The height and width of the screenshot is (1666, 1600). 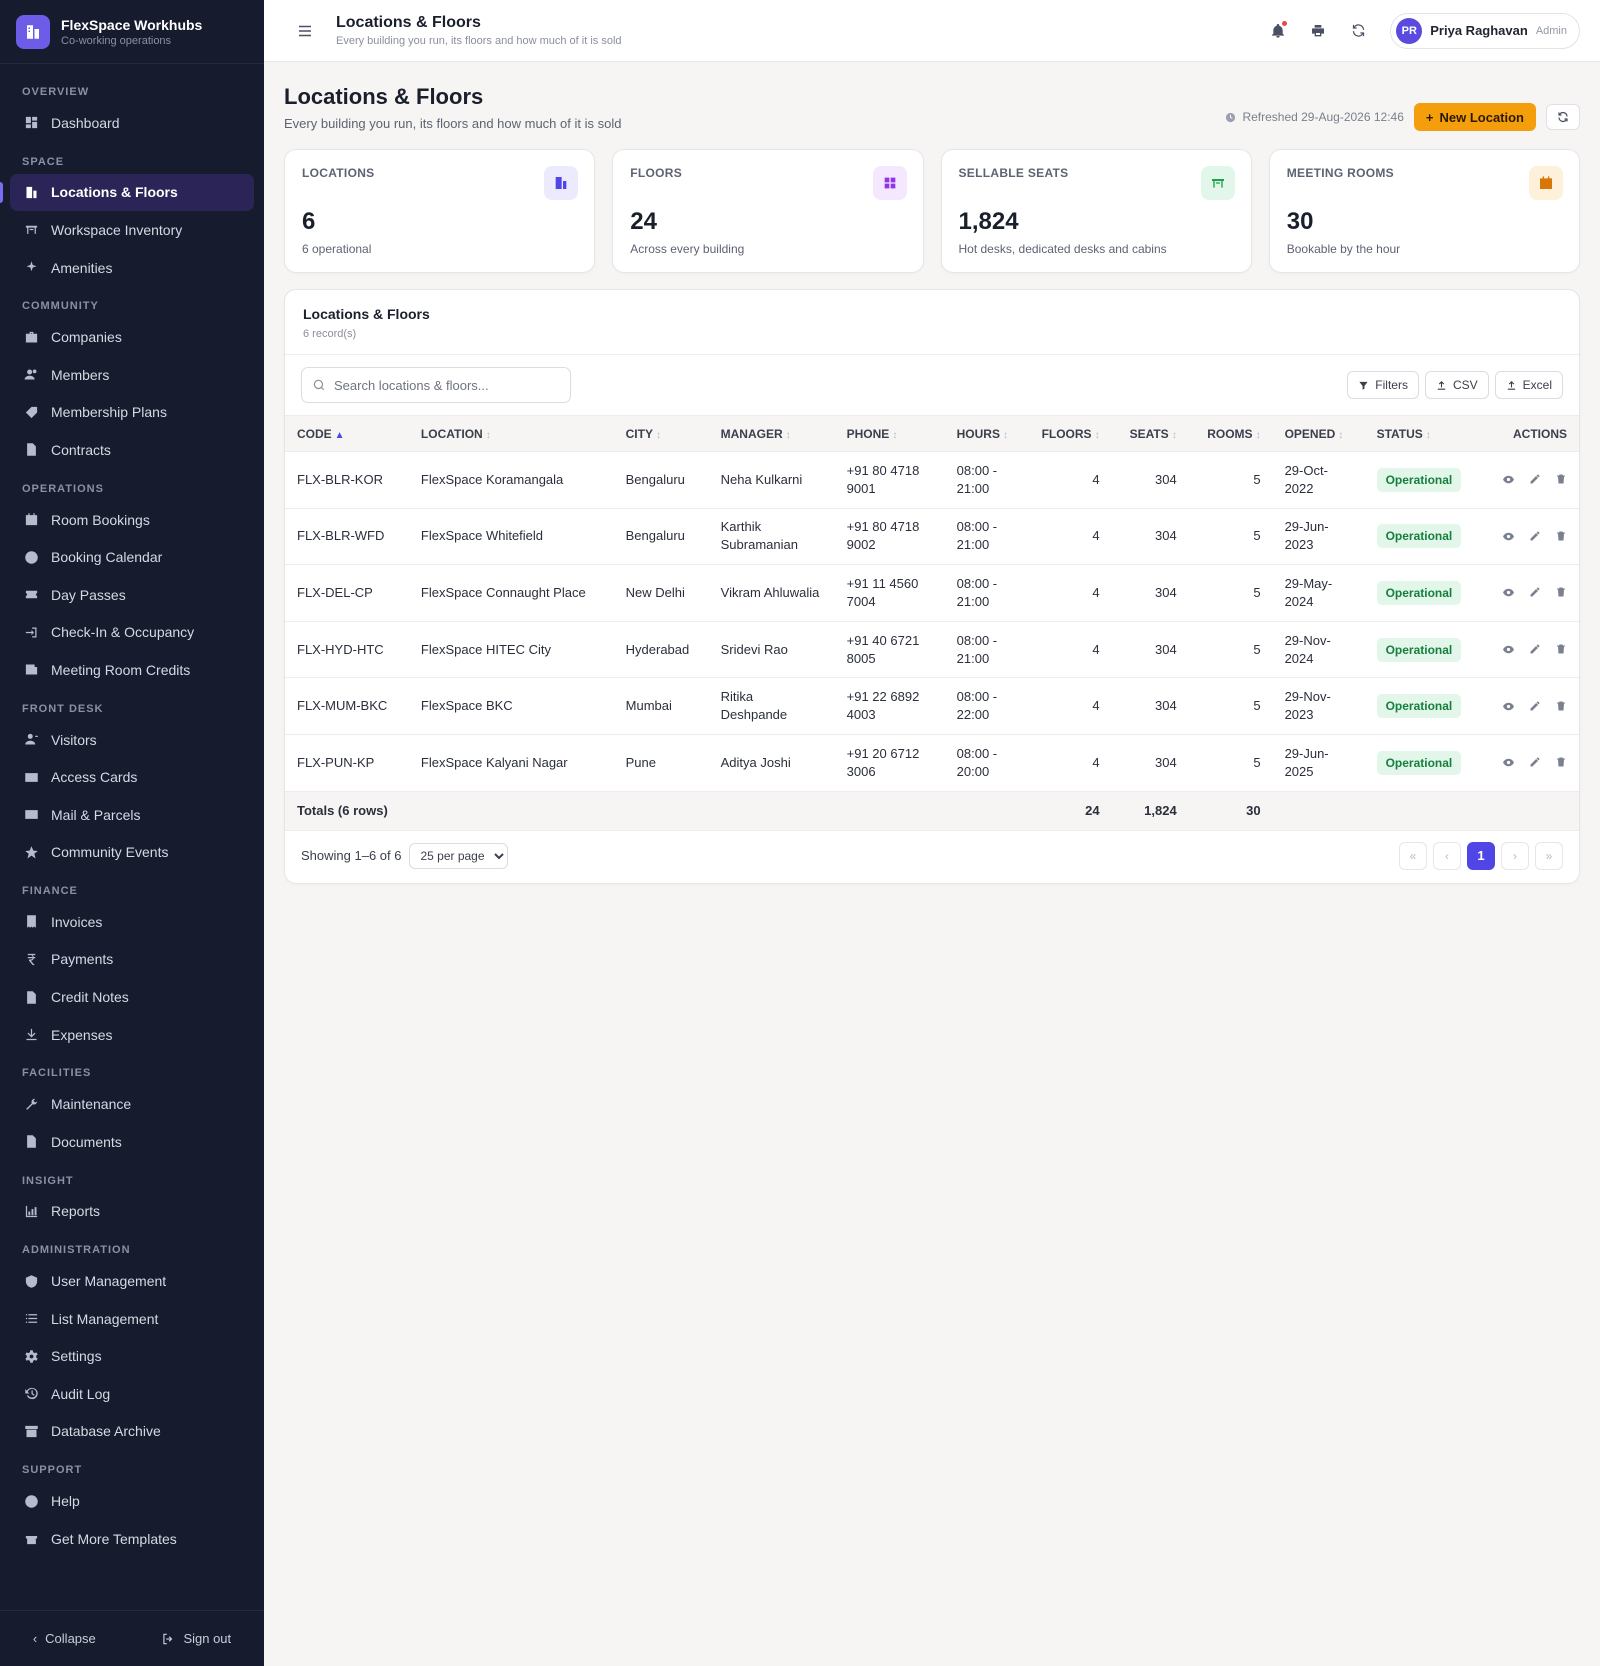 I want to click on sidebar-item-reports: Reports, so click(x=132, y=1212).